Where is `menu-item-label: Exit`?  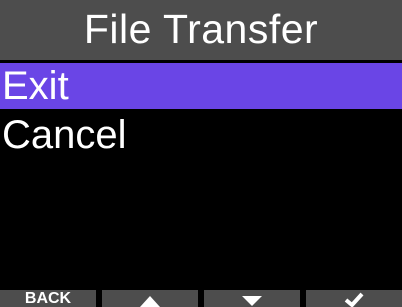
menu-item-label: Exit is located at coordinates (35, 86).